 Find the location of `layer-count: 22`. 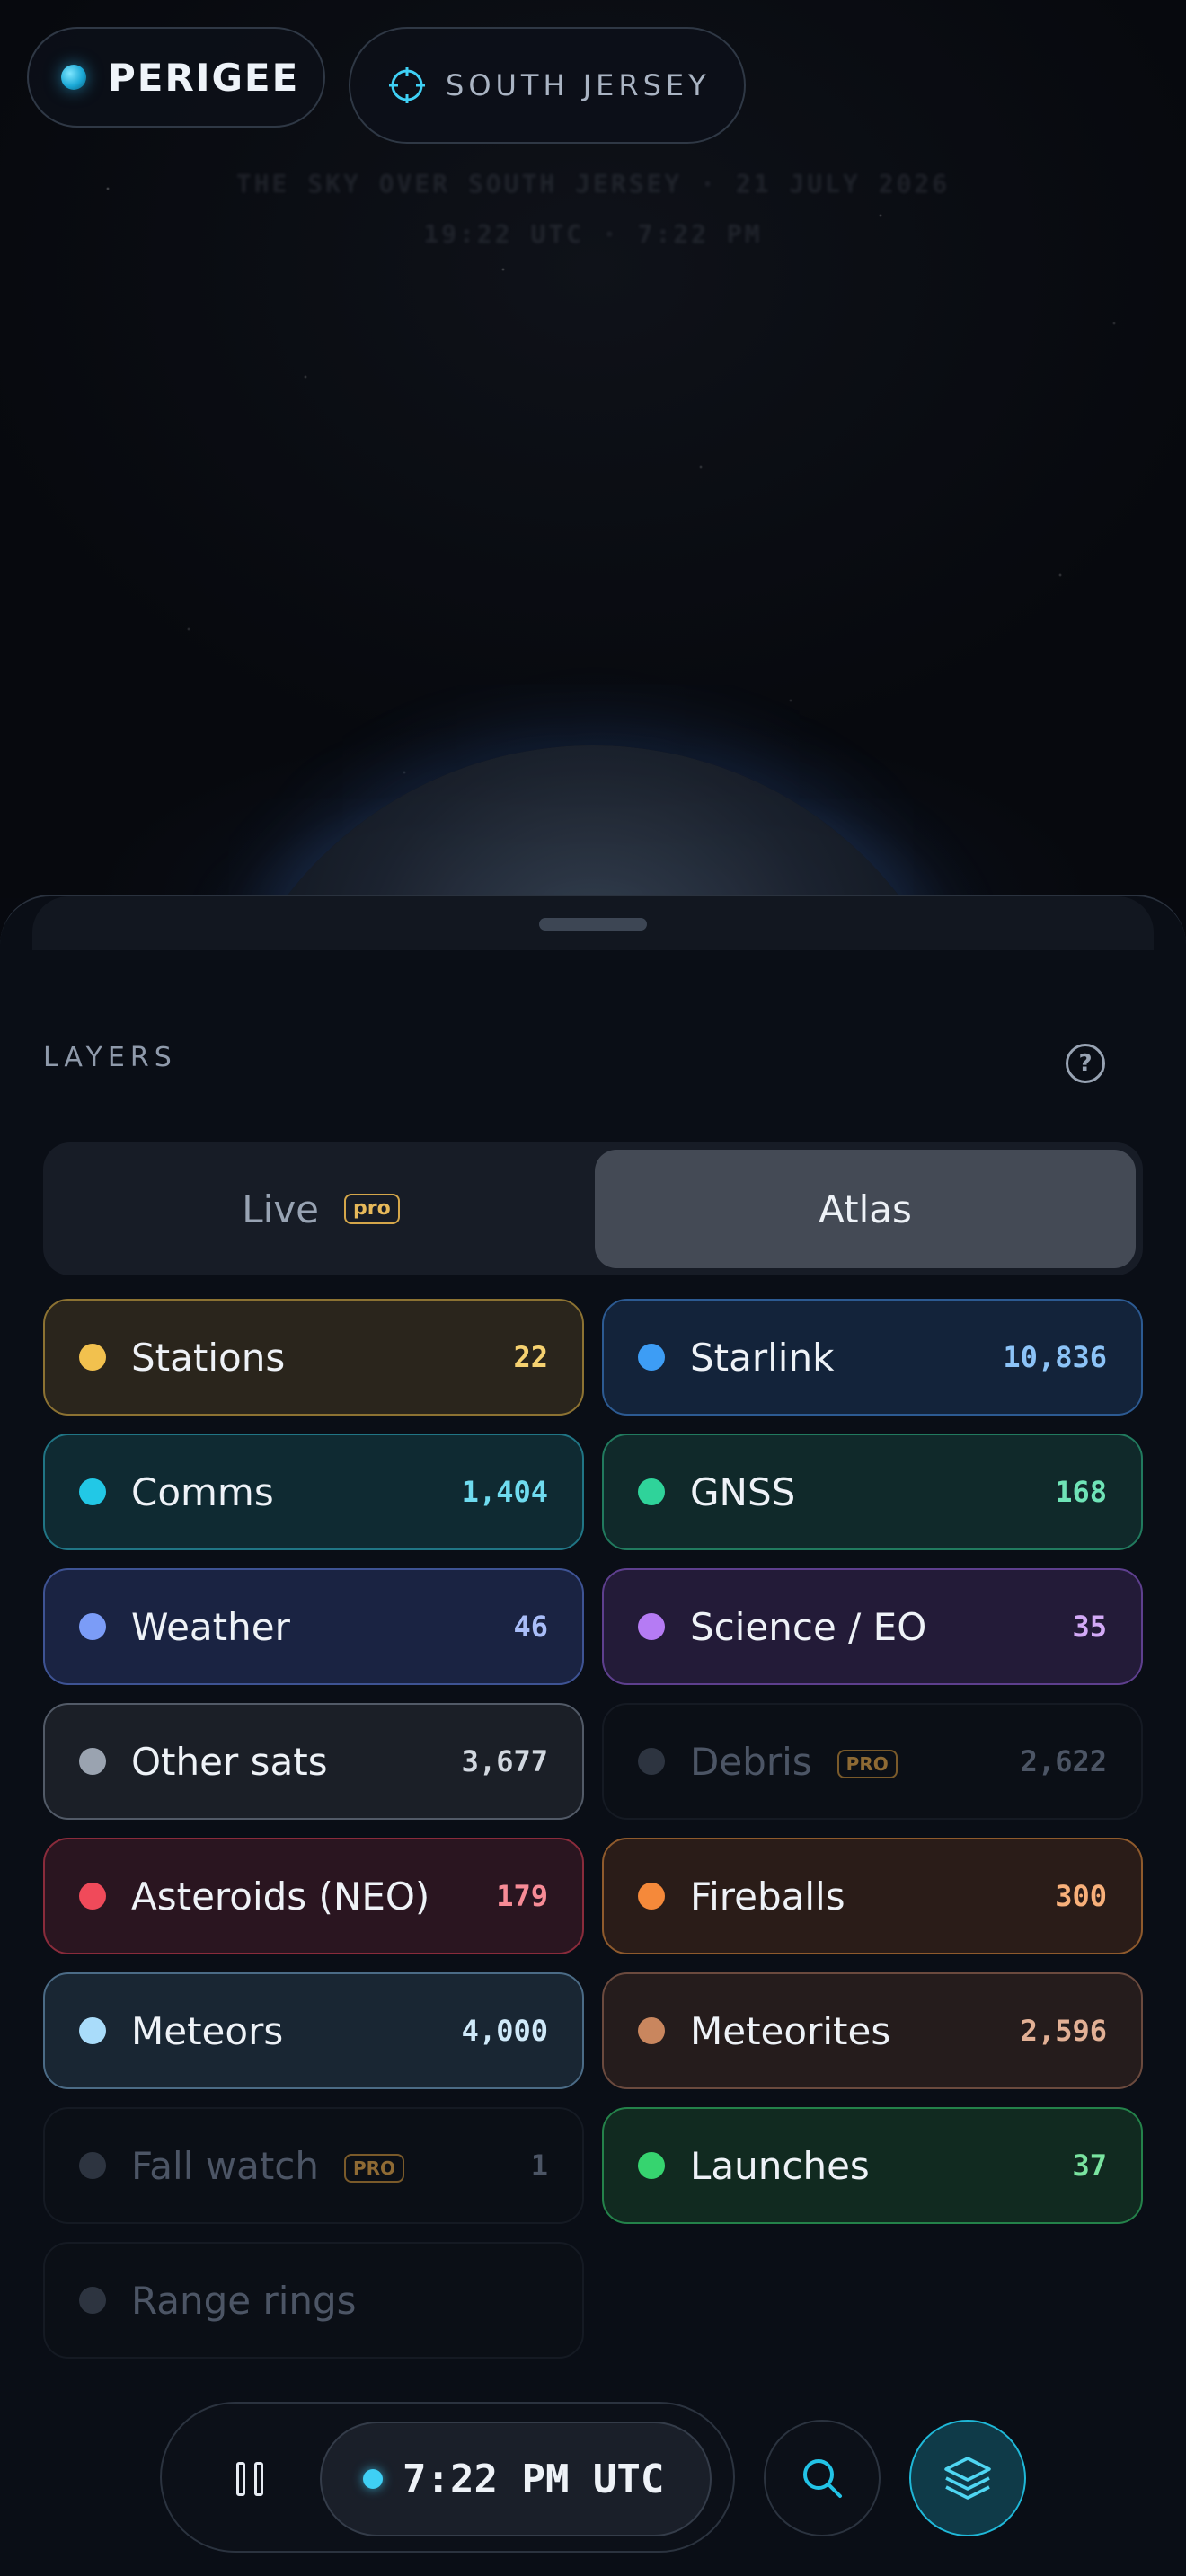

layer-count: 22 is located at coordinates (530, 1357).